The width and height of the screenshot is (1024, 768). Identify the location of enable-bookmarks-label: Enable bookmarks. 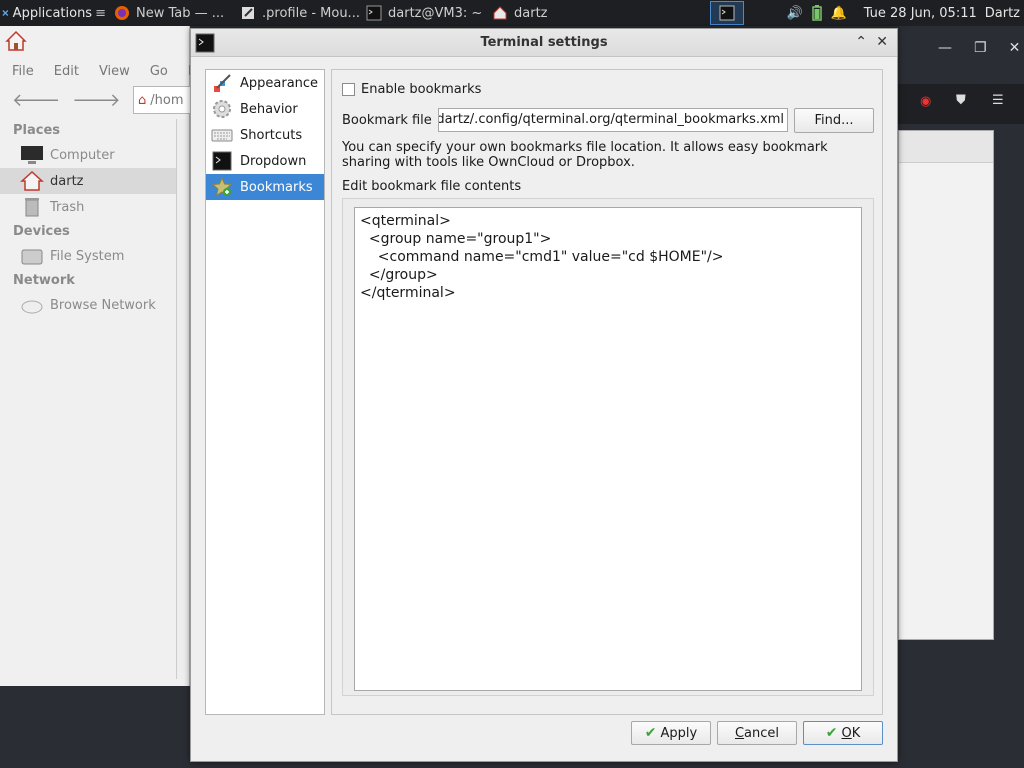
(421, 89).